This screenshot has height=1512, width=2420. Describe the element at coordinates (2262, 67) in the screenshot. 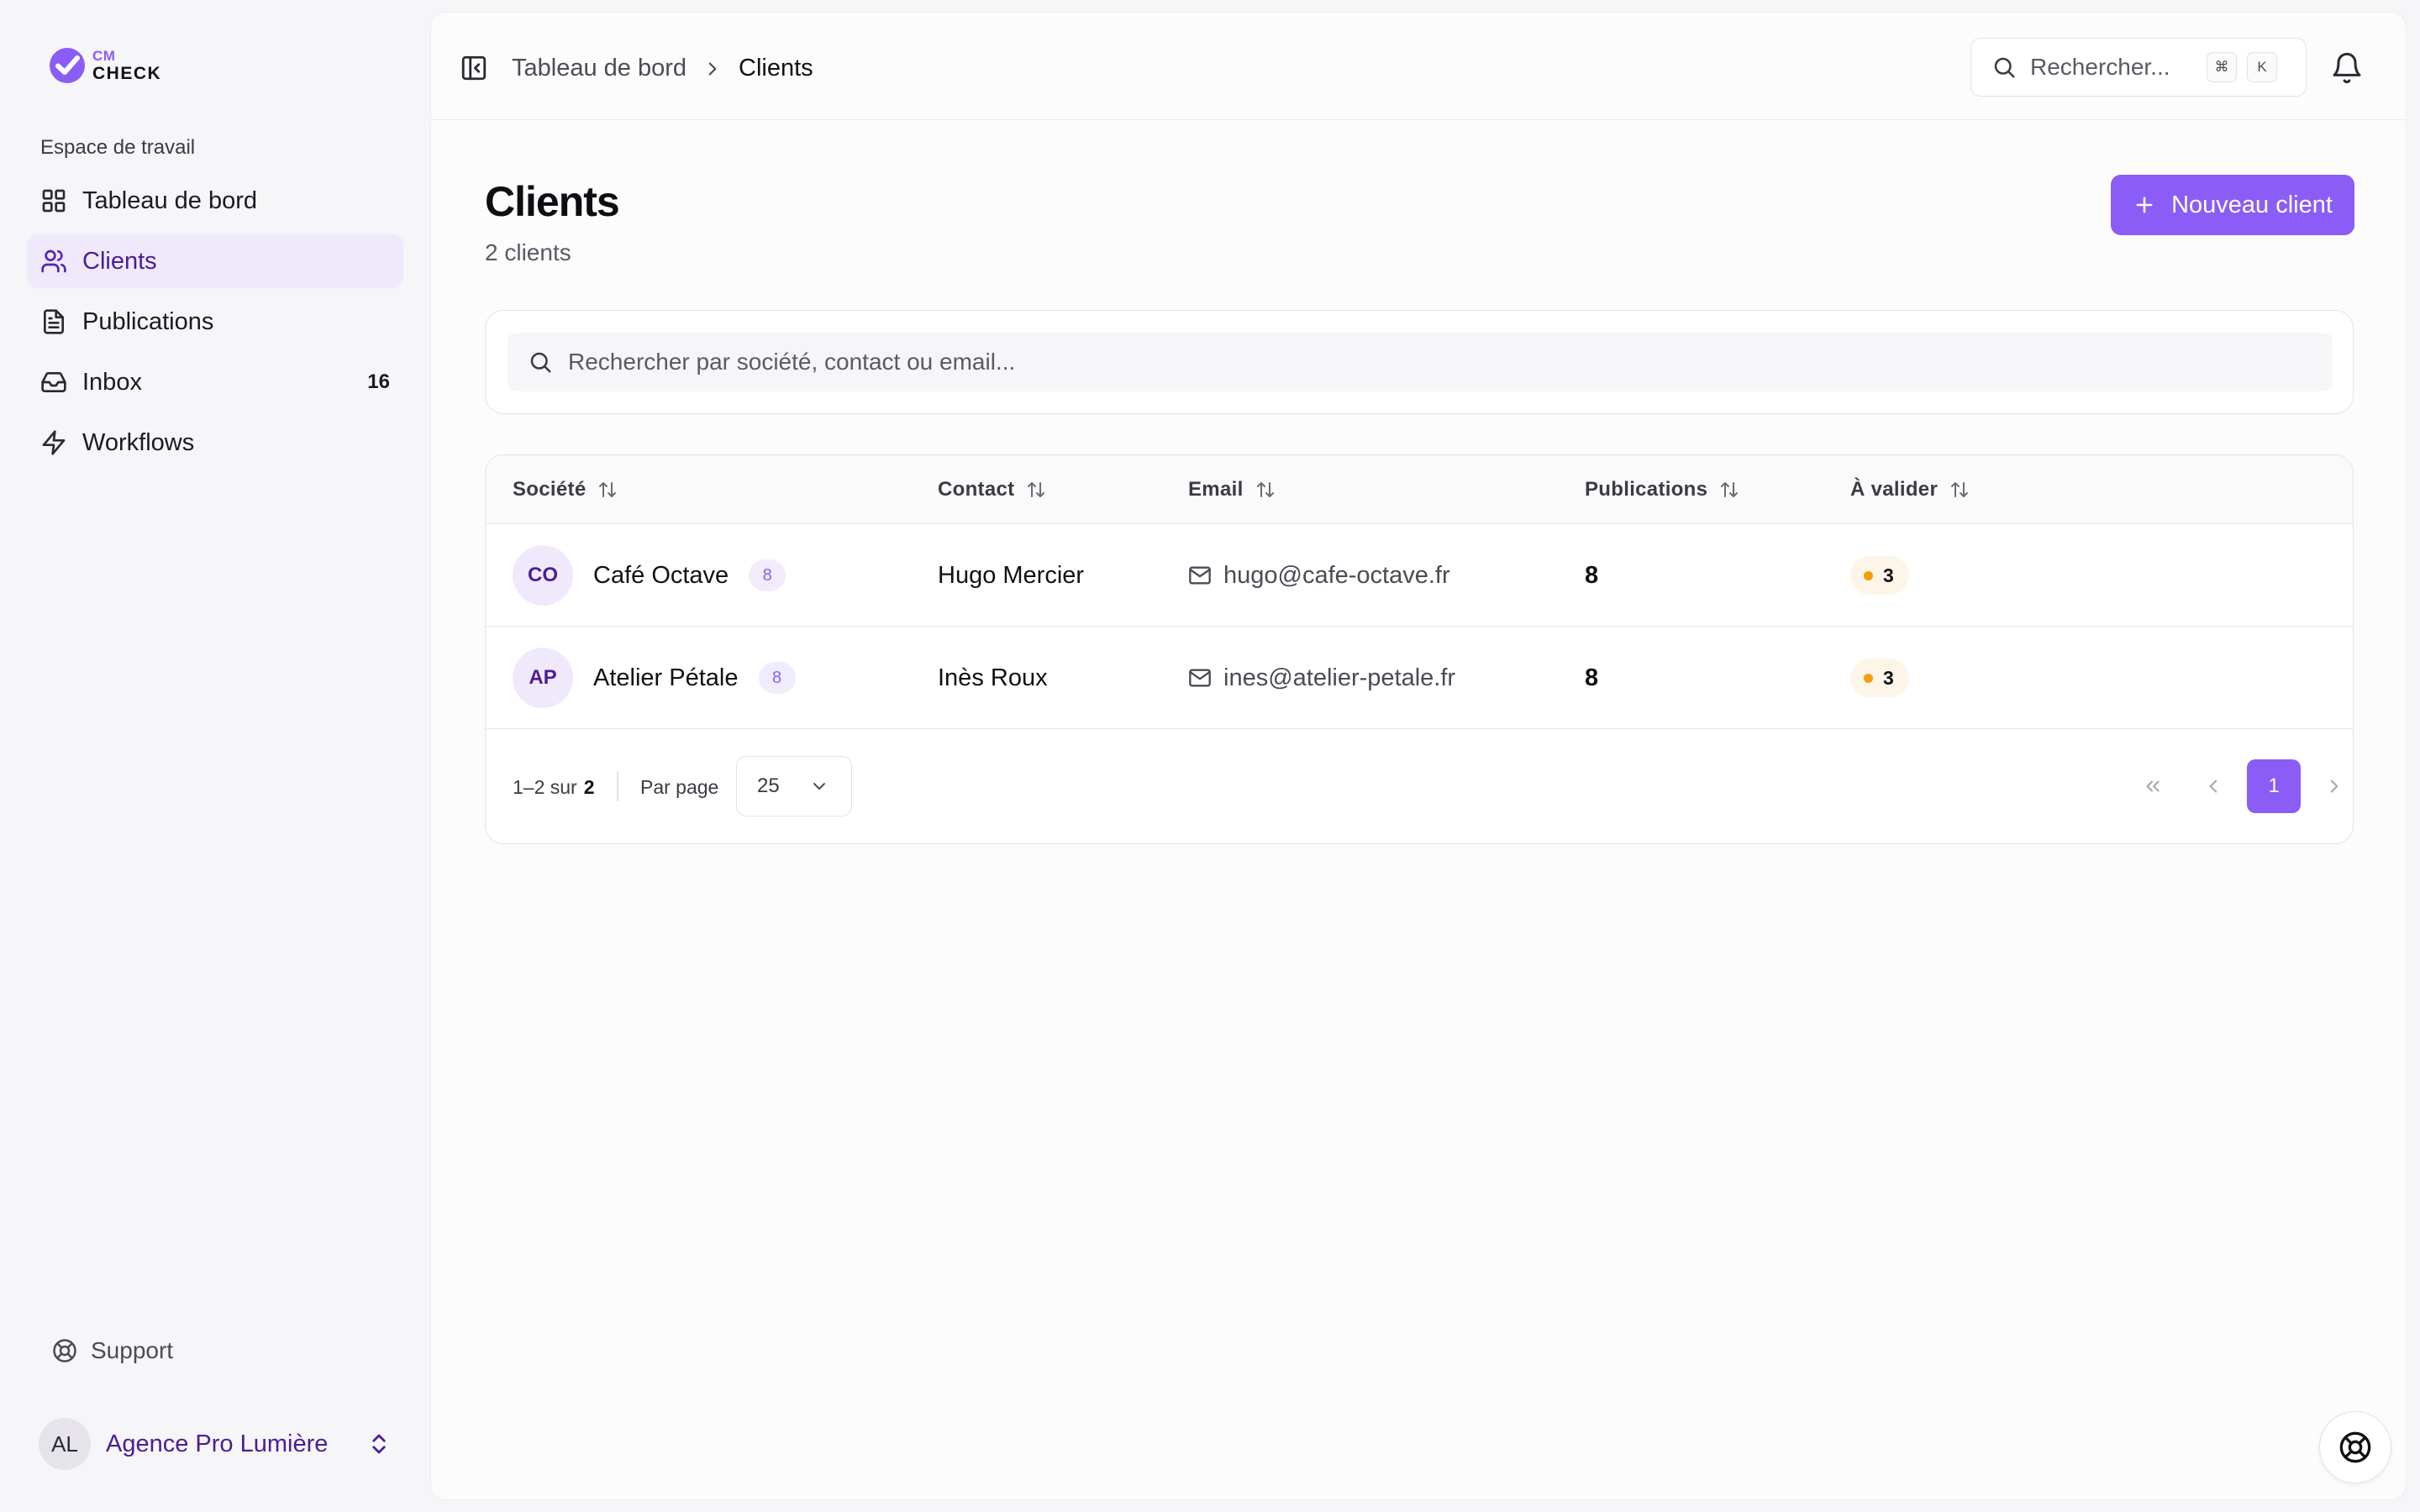

I see `shortcut-key-k: K` at that location.